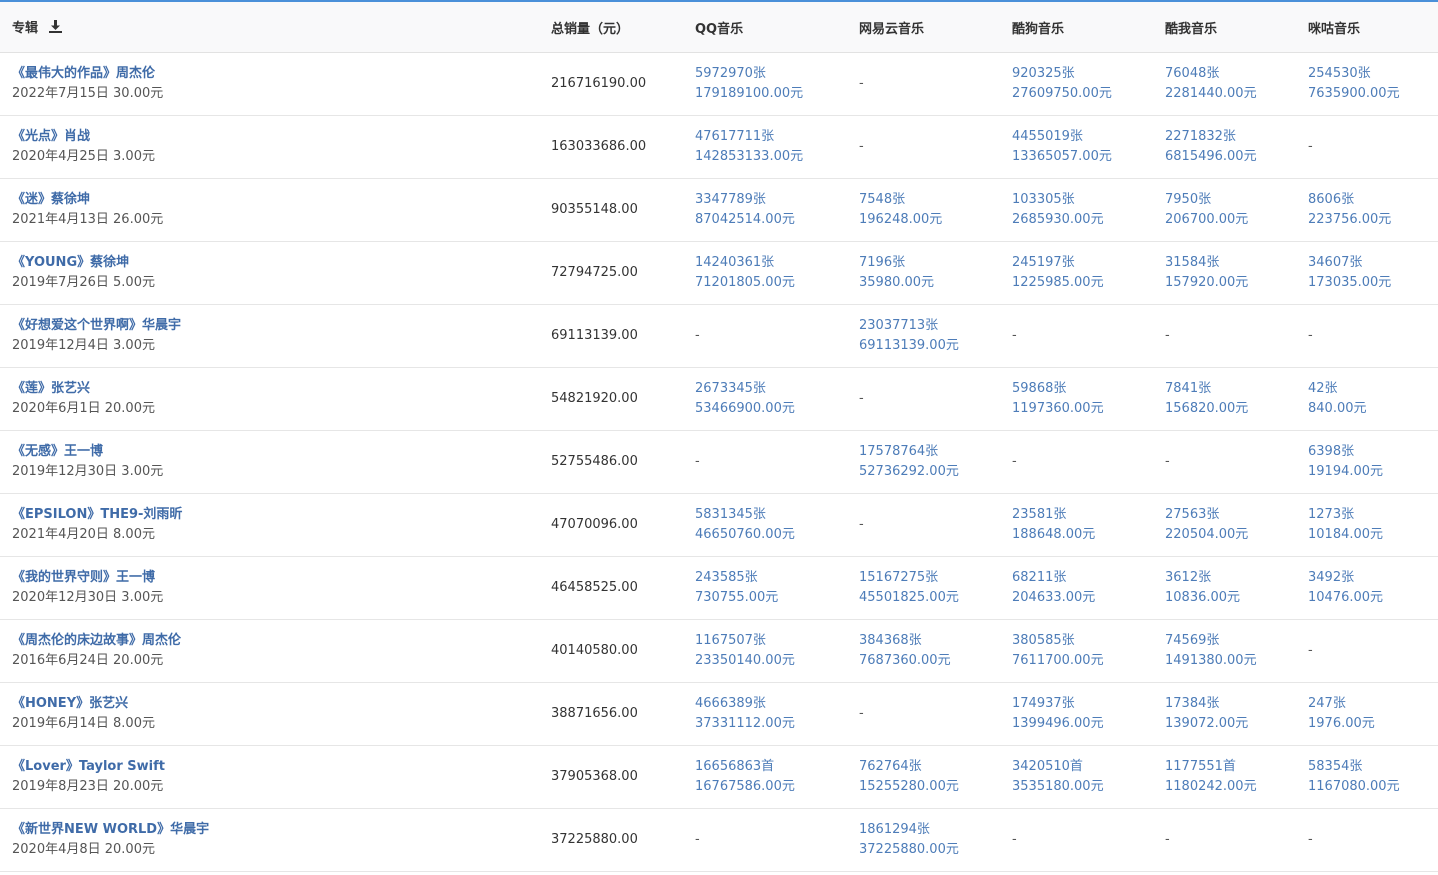 The image size is (1438, 875). Describe the element at coordinates (611, 462) in the screenshot. I see `total-sales-cell: 52755486.00` at that location.